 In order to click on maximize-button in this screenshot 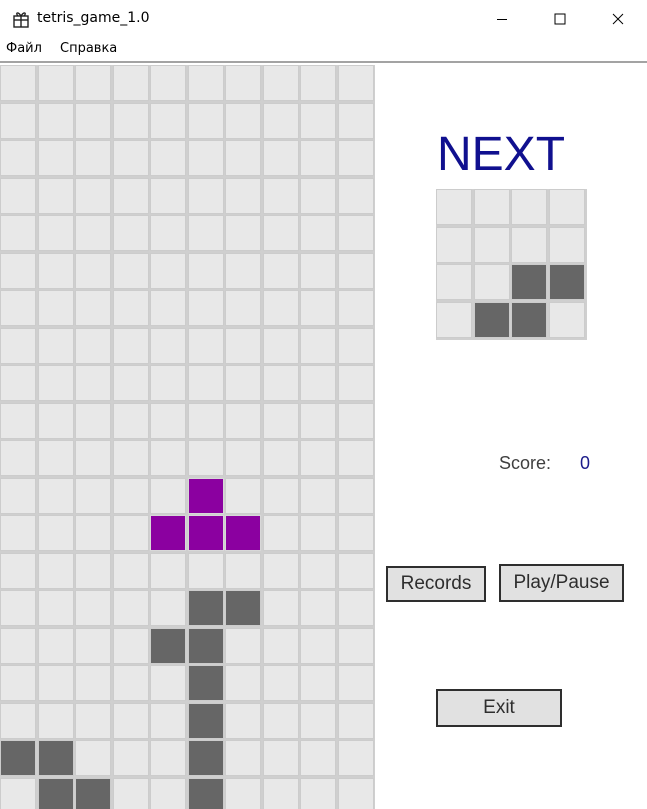, I will do `click(560, 19)`.